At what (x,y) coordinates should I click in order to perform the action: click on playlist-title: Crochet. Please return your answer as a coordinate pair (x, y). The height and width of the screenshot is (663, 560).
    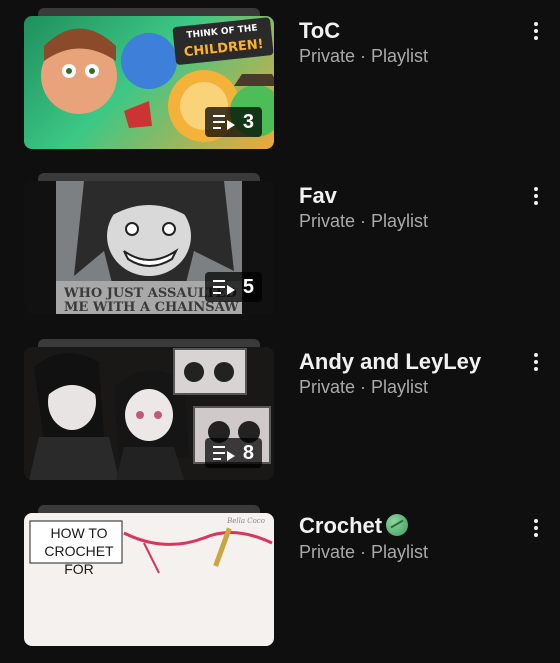
    Looking at the image, I should click on (354, 526).